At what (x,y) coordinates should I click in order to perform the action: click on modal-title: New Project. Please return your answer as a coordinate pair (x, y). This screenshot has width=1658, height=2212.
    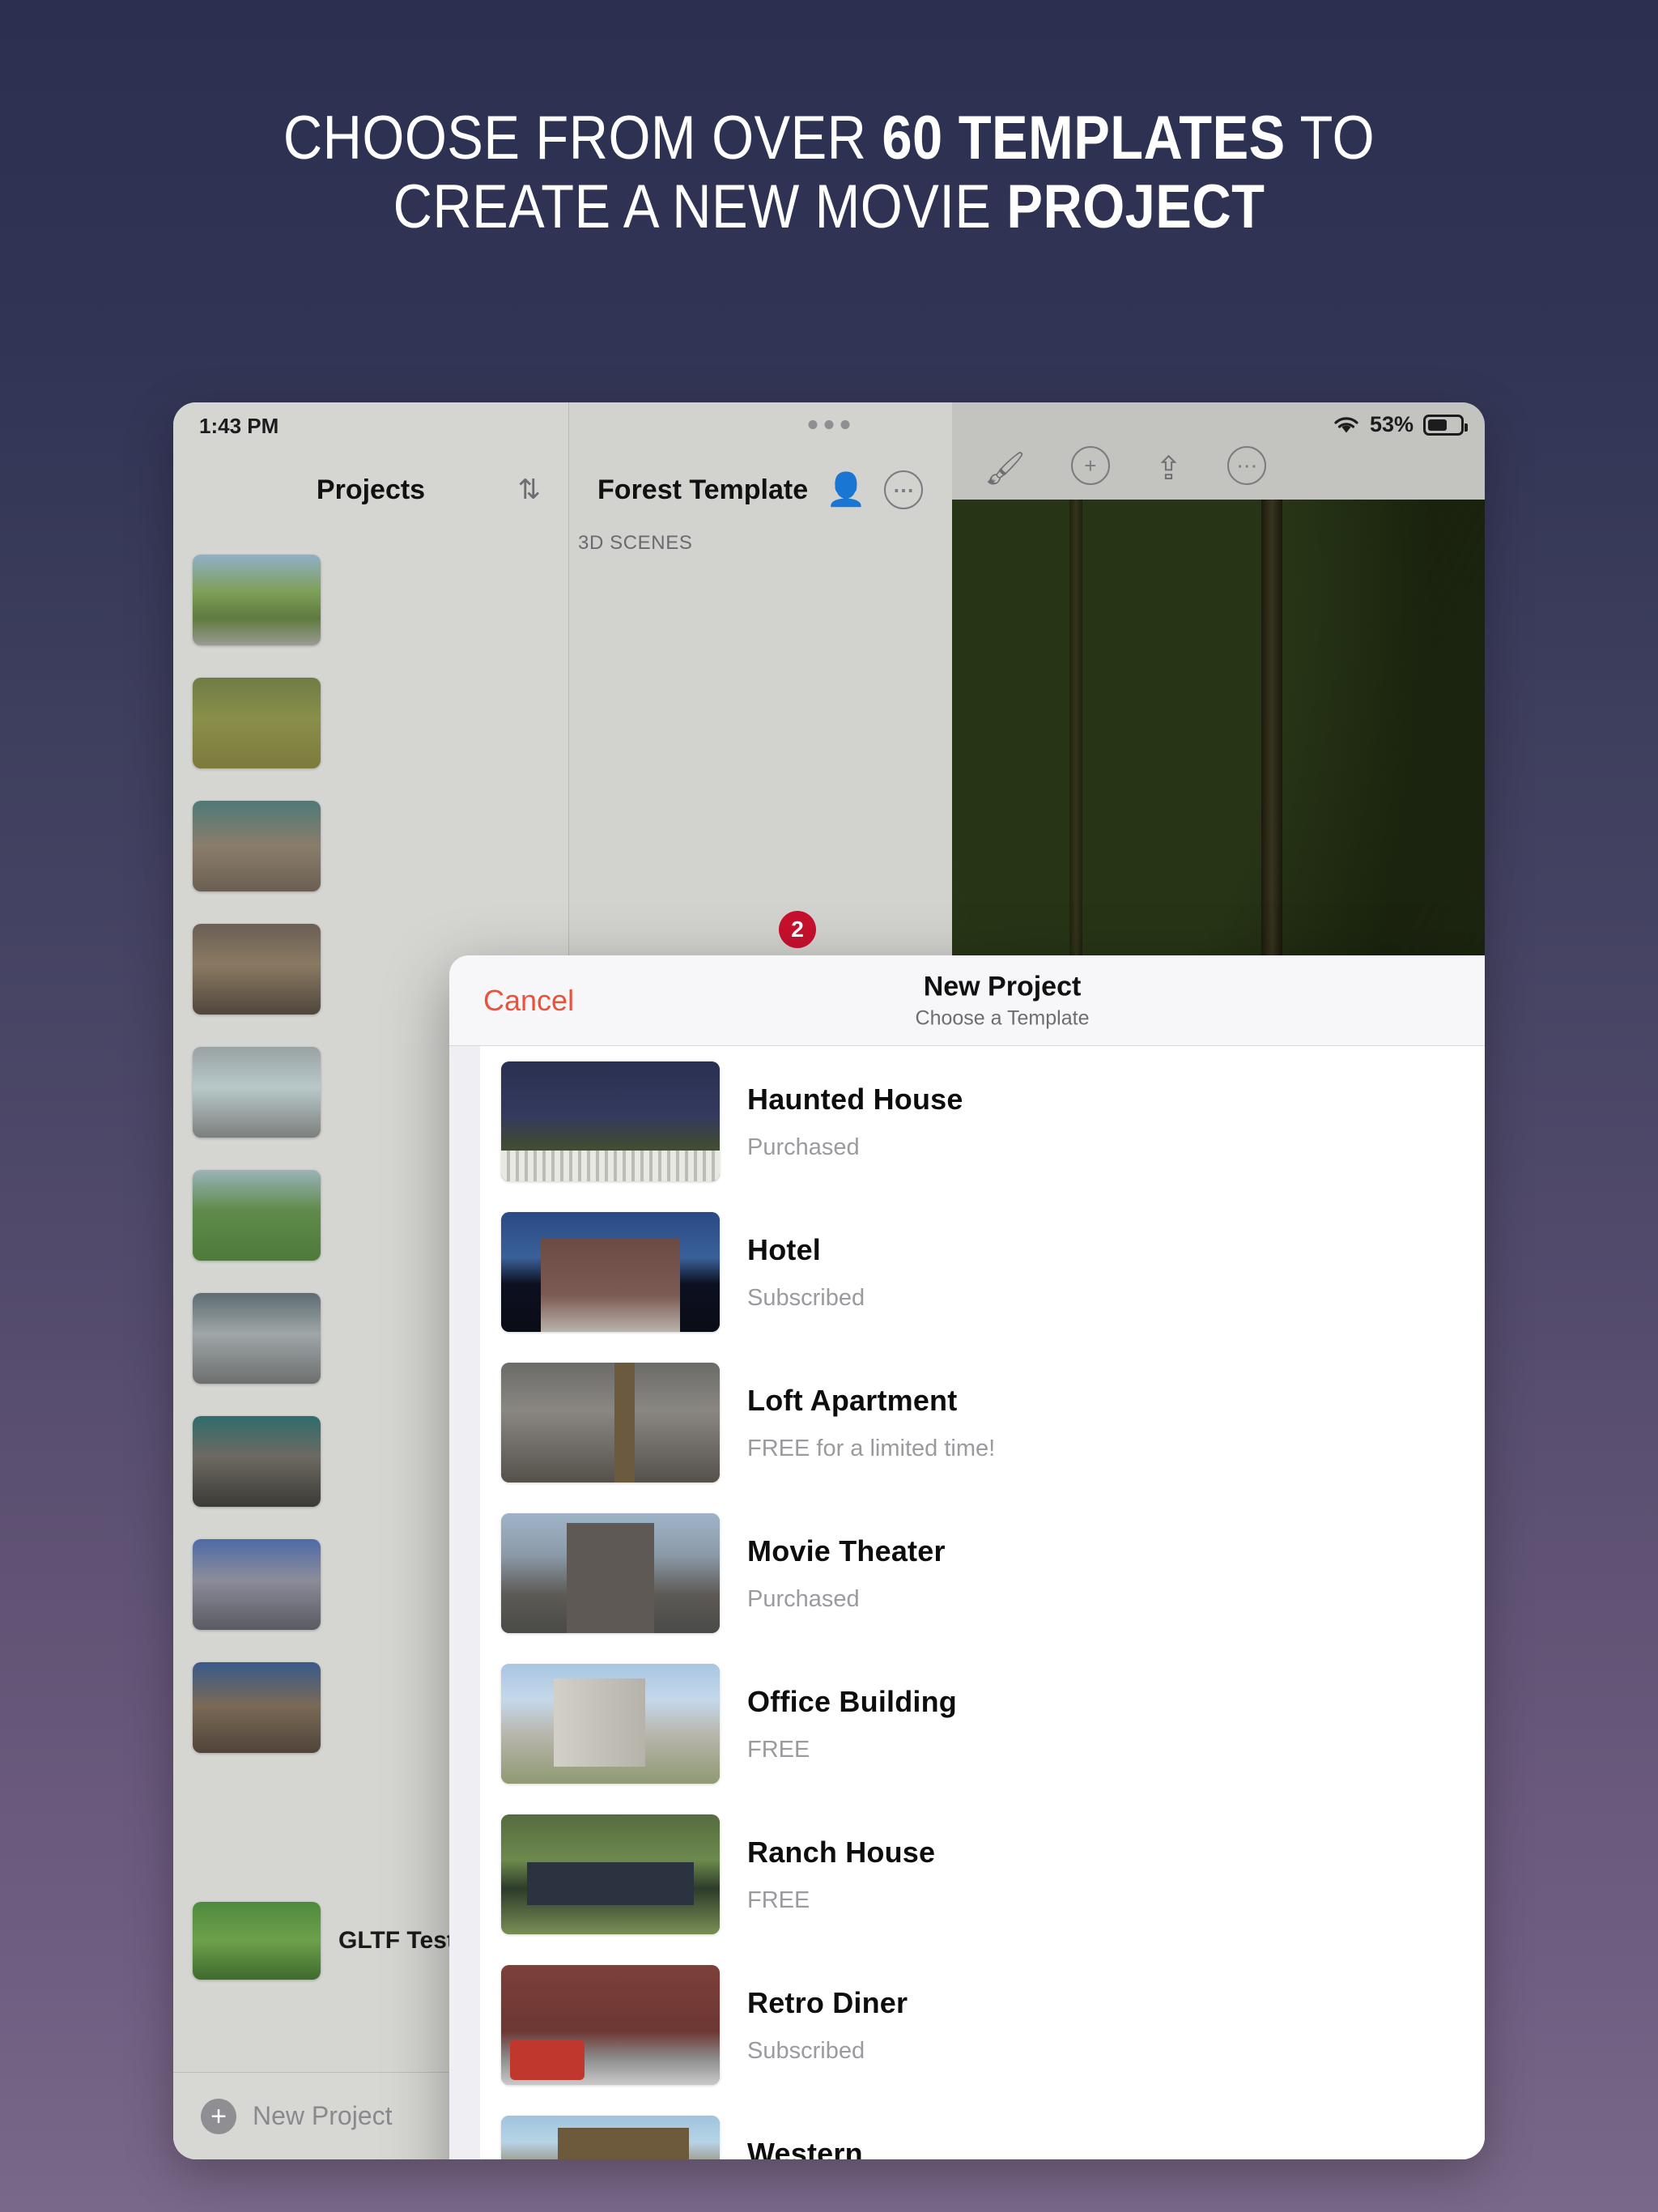
    Looking at the image, I should click on (1002, 986).